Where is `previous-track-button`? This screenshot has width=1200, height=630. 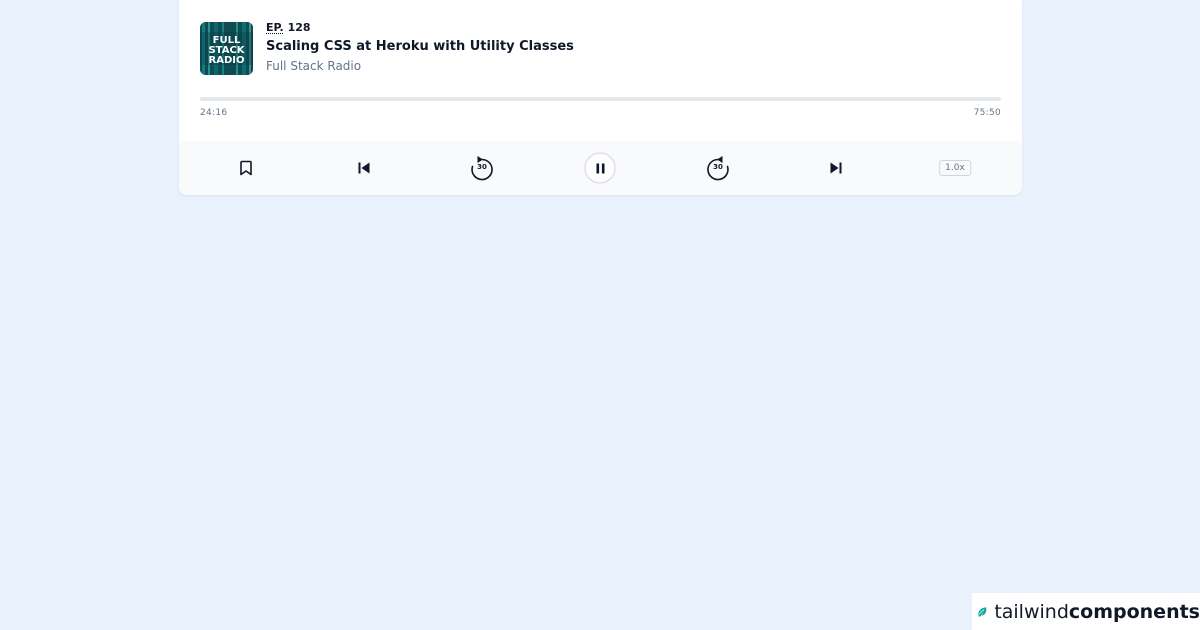 previous-track-button is located at coordinates (364, 168).